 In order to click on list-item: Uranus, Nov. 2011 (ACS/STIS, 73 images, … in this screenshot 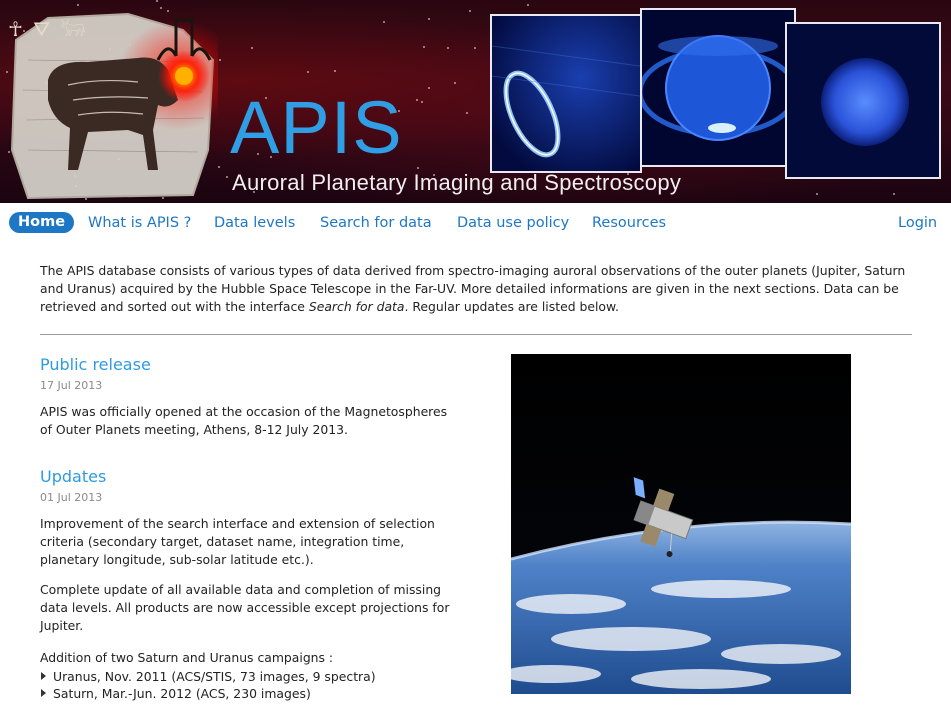, I will do `click(208, 676)`.